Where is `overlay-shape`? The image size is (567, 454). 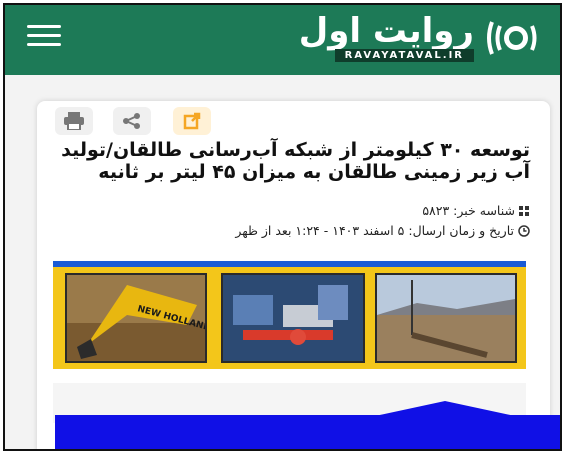 overlay-shape is located at coordinates (307, 432).